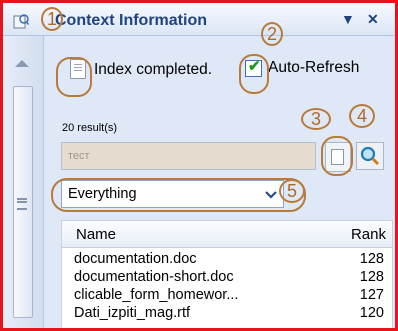 This screenshot has height=331, width=398. Describe the element at coordinates (23, 182) in the screenshot. I see `vertical-scrollbar` at that location.